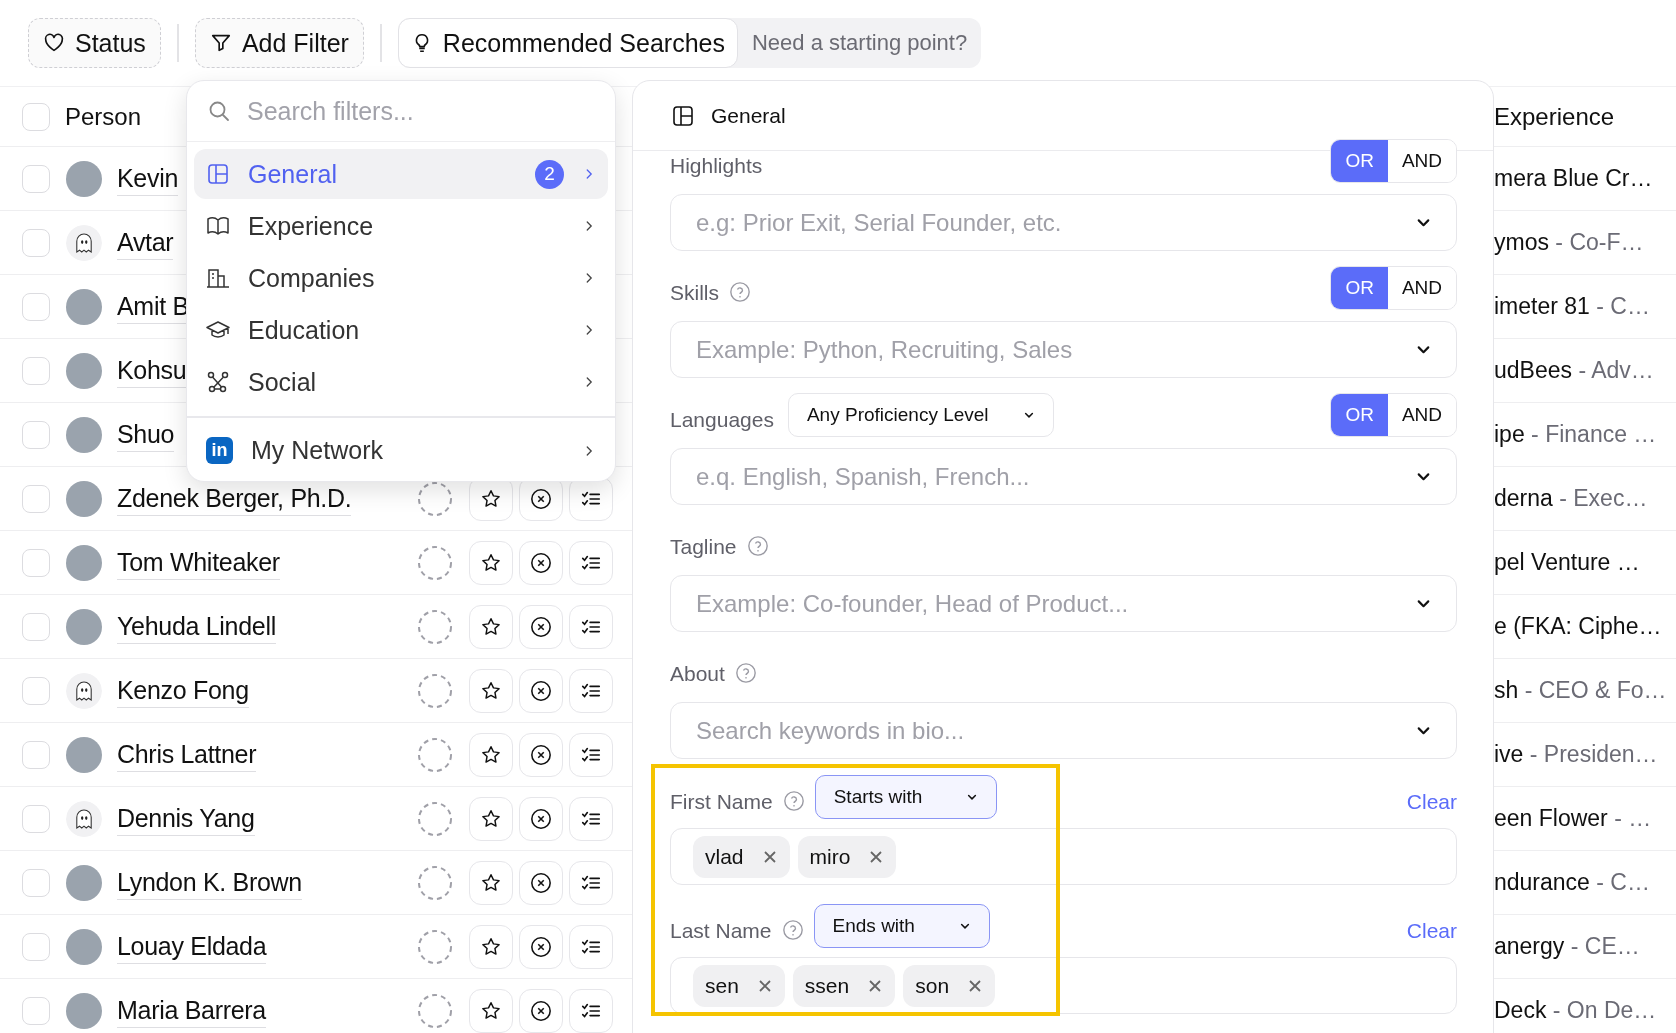 This screenshot has height=1033, width=1676. I want to click on ghost-avatar-icon, so click(84, 690).